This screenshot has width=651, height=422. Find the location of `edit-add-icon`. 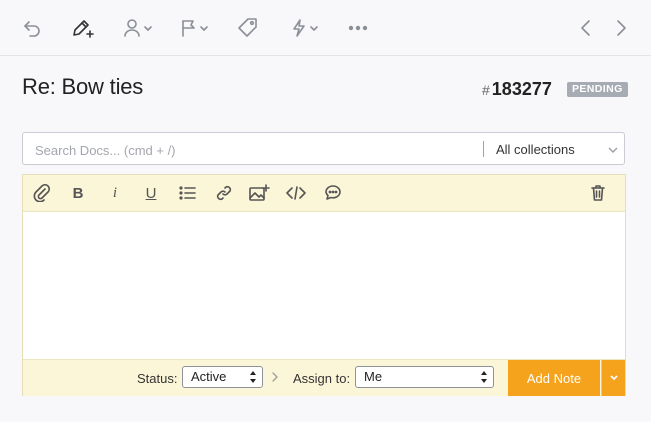

edit-add-icon is located at coordinates (83, 28).